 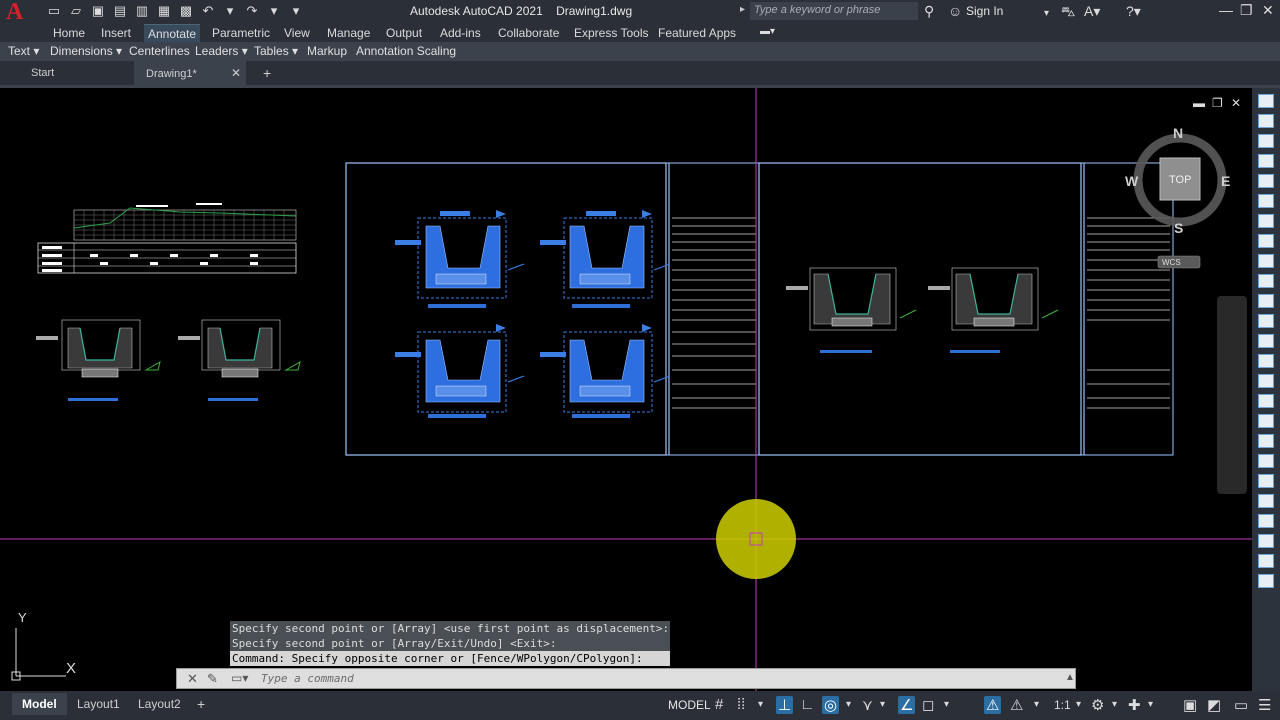 I want to click on snap-icon: ⁞⁞, so click(x=741, y=704).